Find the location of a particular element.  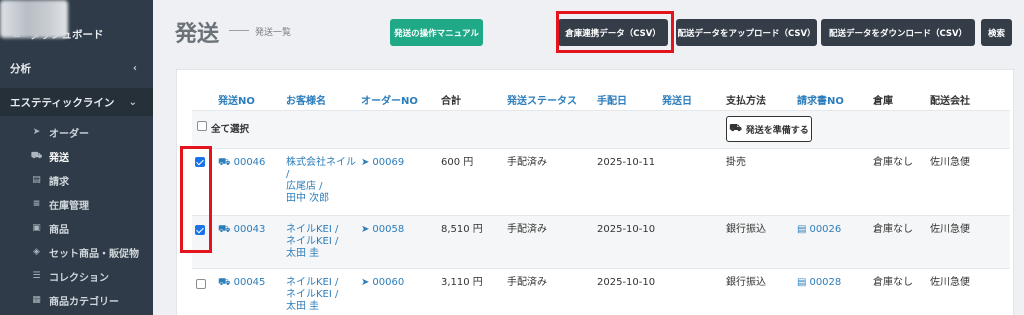

sidebar-item-set-products: ◈ セット商品・販促物 is located at coordinates (76, 252).